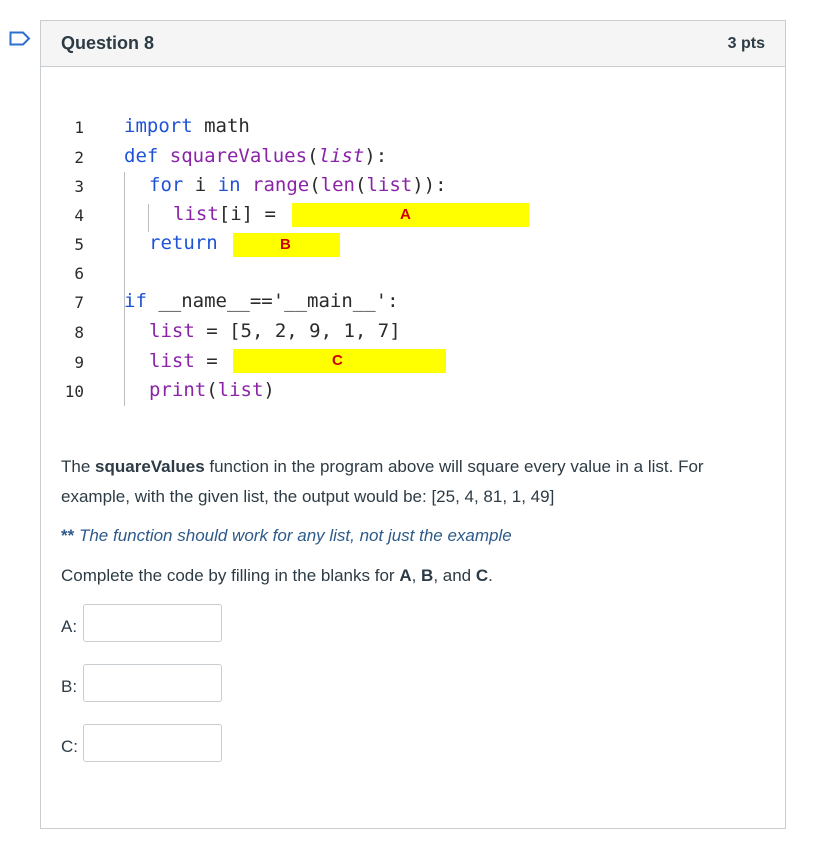  What do you see at coordinates (78, 466) in the screenshot?
I see `prompt-text: The` at bounding box center [78, 466].